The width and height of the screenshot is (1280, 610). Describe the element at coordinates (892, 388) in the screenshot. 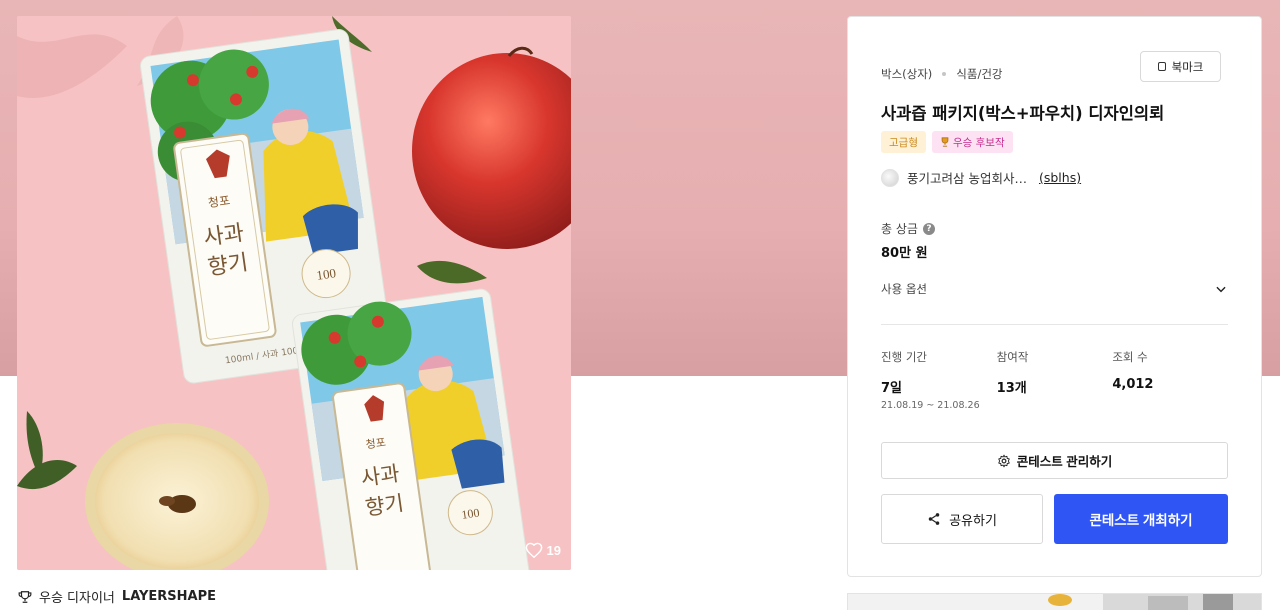

I see `stat-value: 7일` at that location.